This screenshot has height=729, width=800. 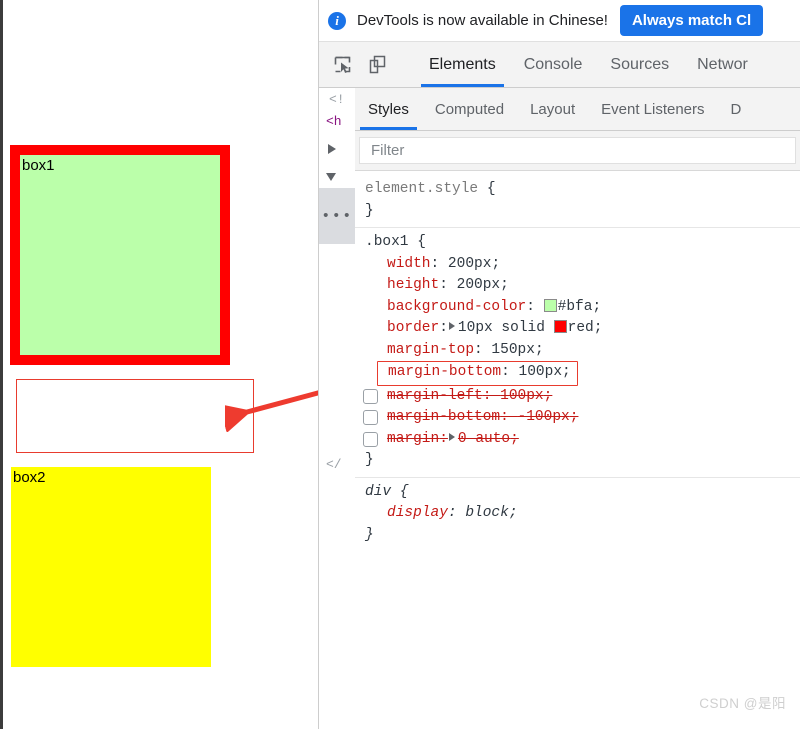 What do you see at coordinates (435, 396) in the screenshot?
I see `property-name: margin-left` at bounding box center [435, 396].